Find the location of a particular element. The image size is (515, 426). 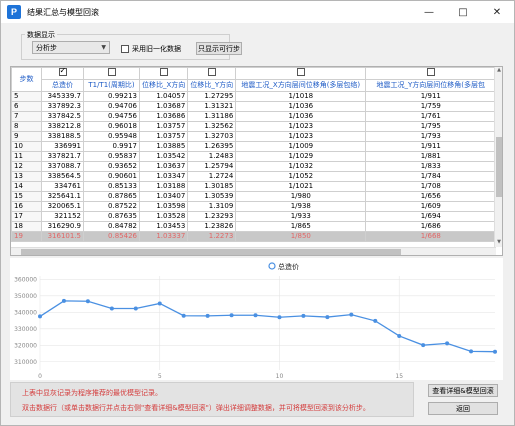

series-line is located at coordinates (267, 326).